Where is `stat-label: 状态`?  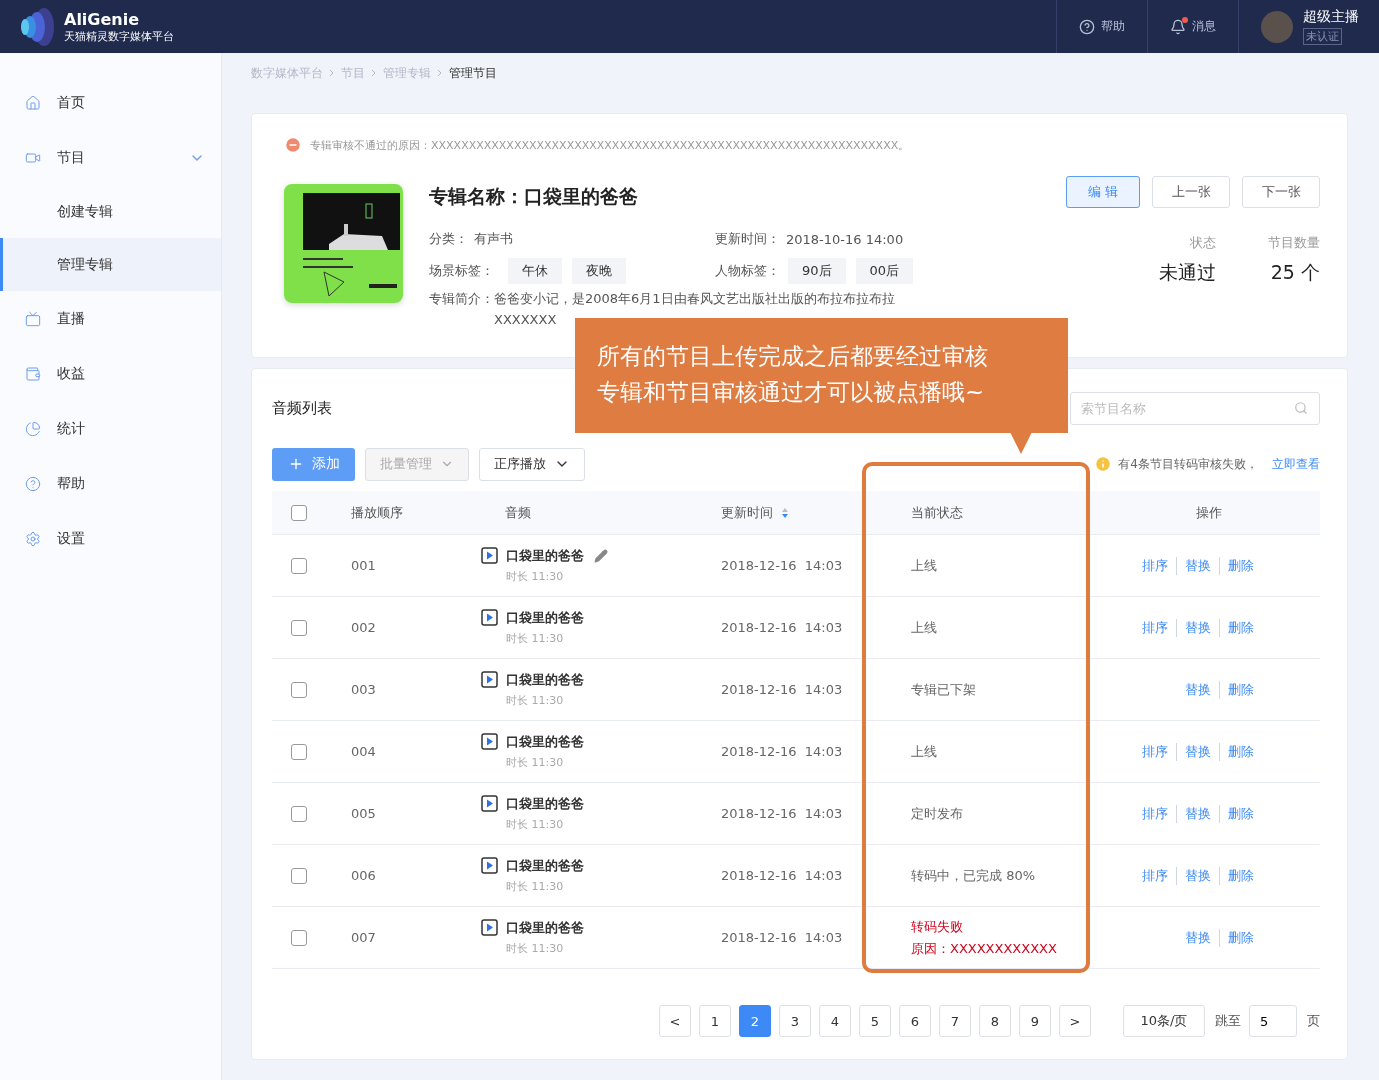 stat-label: 状态 is located at coordinates (1203, 243).